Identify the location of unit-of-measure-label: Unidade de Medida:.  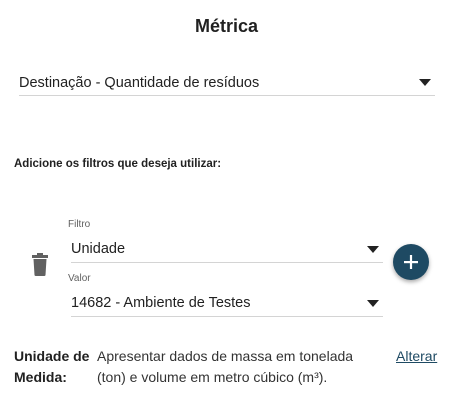
(52, 366).